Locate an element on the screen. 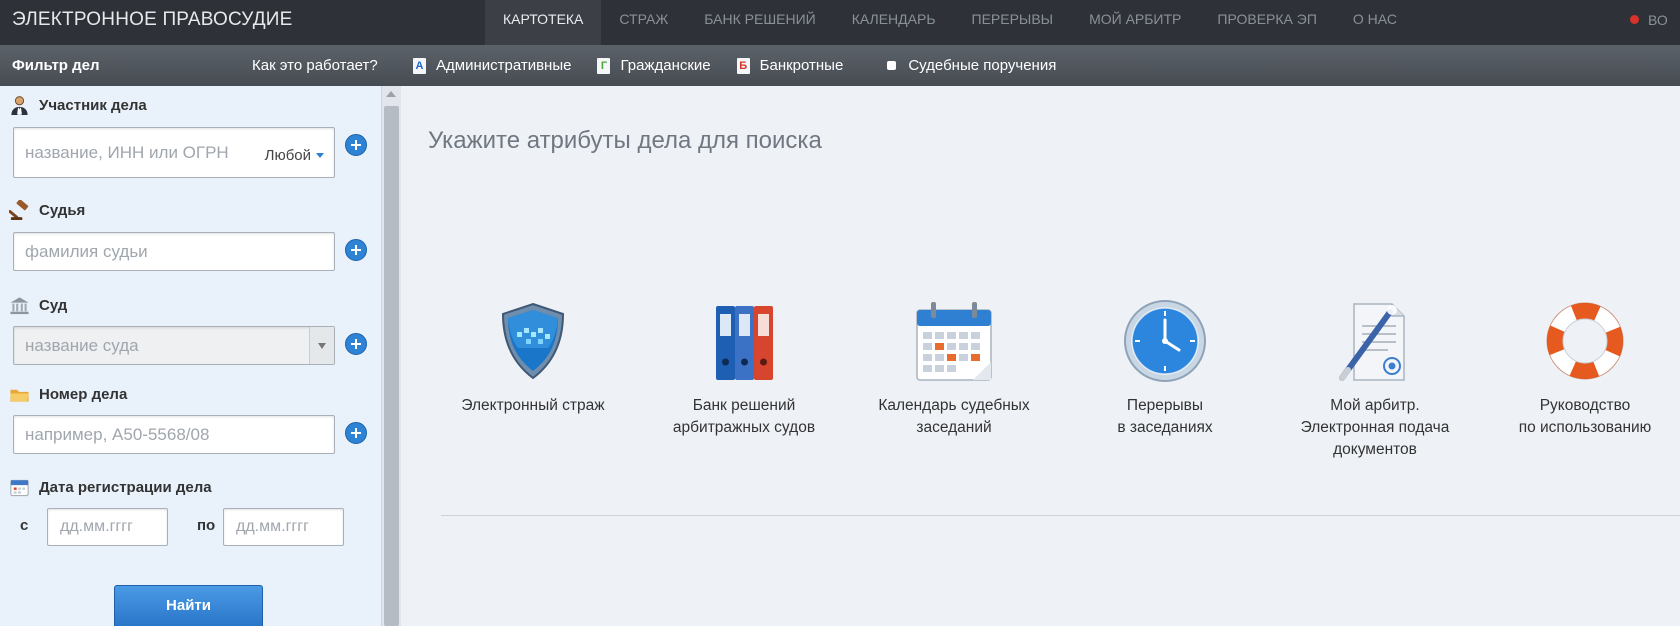 This screenshot has width=1680, height=626. judge-section-title: Судья is located at coordinates (47, 210).